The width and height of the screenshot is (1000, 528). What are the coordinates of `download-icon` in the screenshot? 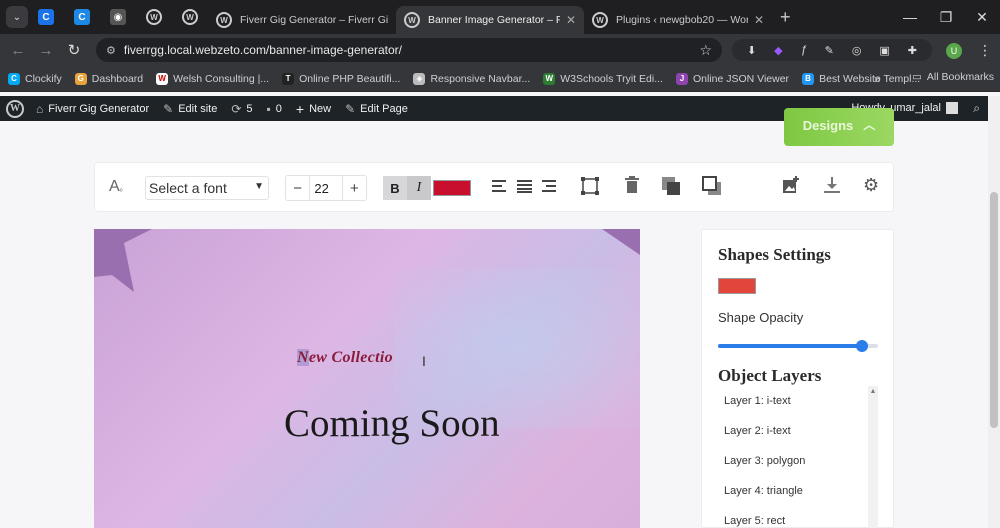 It's located at (832, 187).